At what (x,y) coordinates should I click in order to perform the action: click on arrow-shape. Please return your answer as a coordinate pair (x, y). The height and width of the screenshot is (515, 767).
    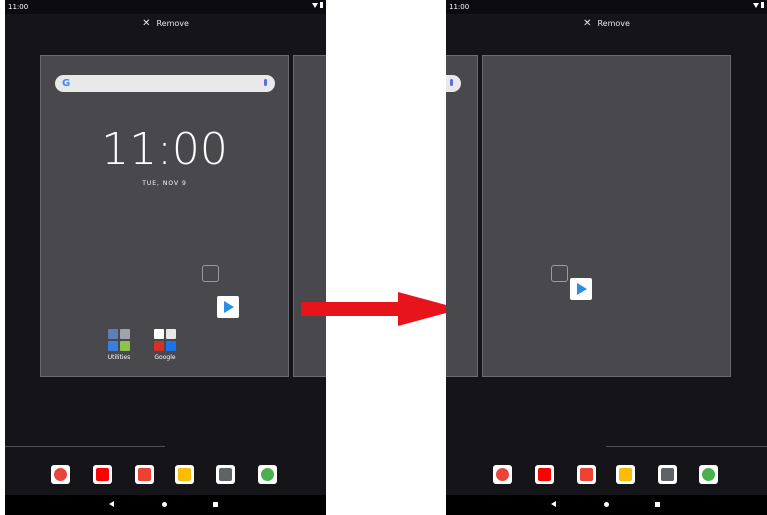
    Looking at the image, I should click on (381, 309).